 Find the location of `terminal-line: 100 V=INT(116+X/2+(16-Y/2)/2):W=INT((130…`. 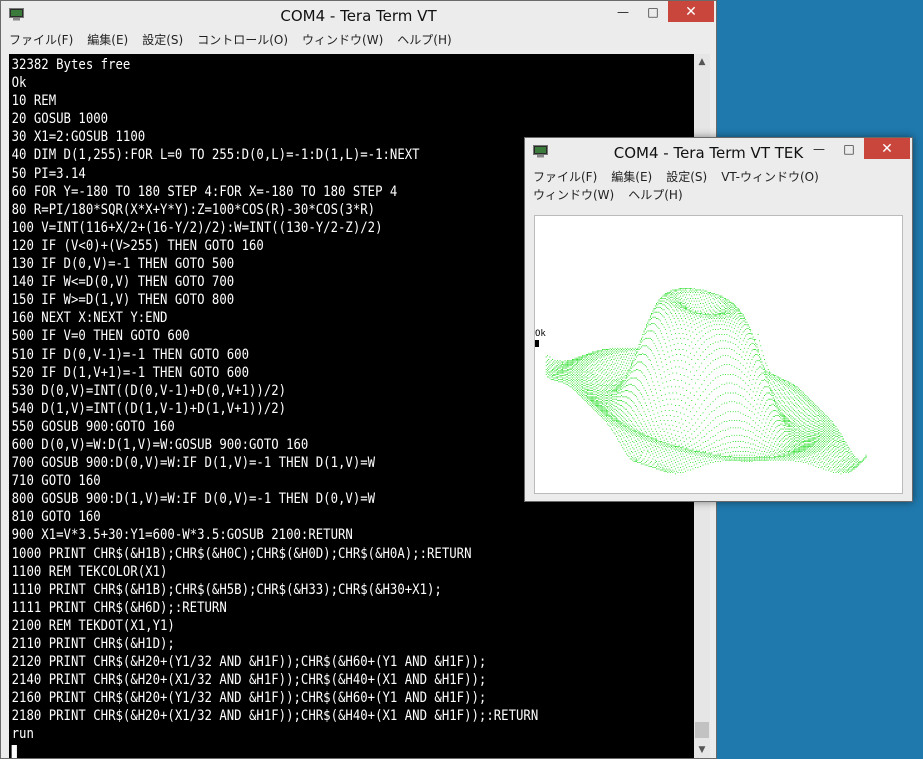

terminal-line: 100 V=INT(116+X/2+(16-Y/2)/2):W=INT((130… is located at coordinates (197, 227).